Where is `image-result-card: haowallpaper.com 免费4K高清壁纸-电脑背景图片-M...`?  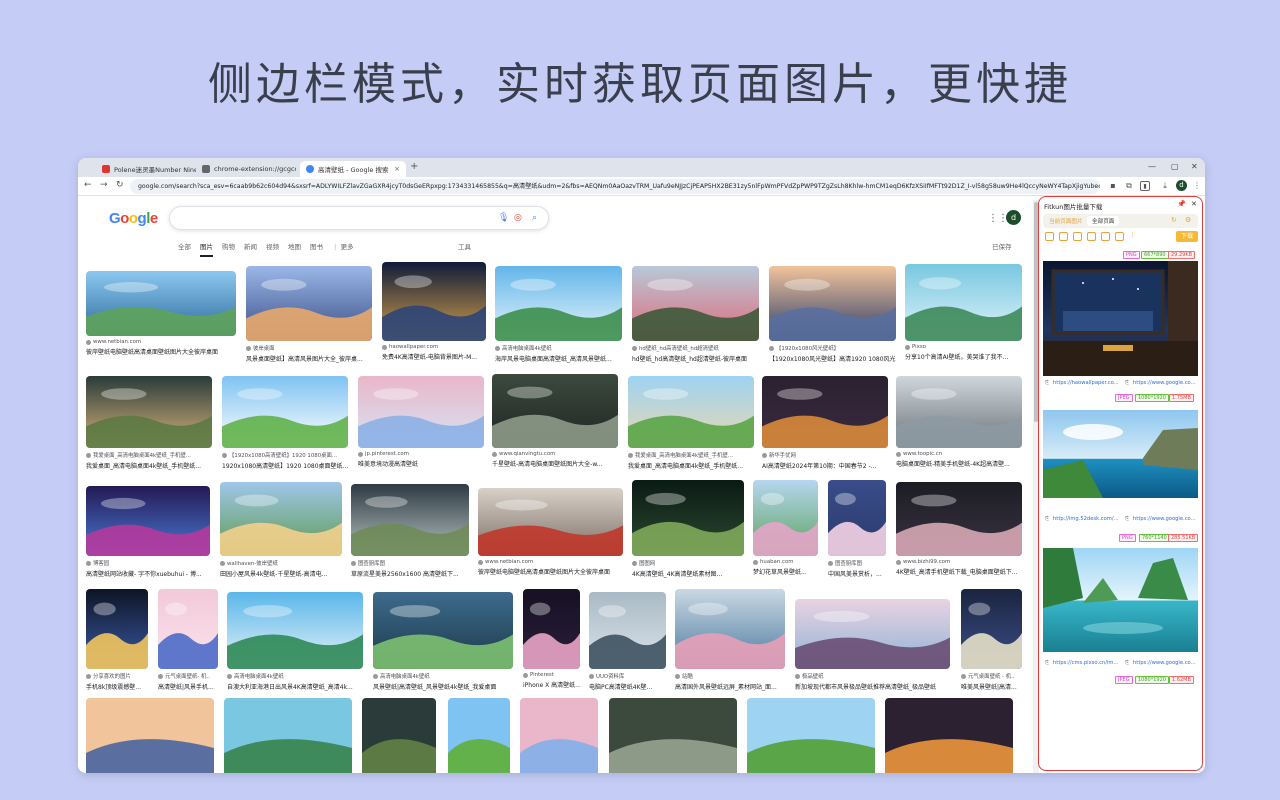
image-result-card: haowallpaper.com 免费4K高清壁纸-电脑背景图片-M... is located at coordinates (434, 311).